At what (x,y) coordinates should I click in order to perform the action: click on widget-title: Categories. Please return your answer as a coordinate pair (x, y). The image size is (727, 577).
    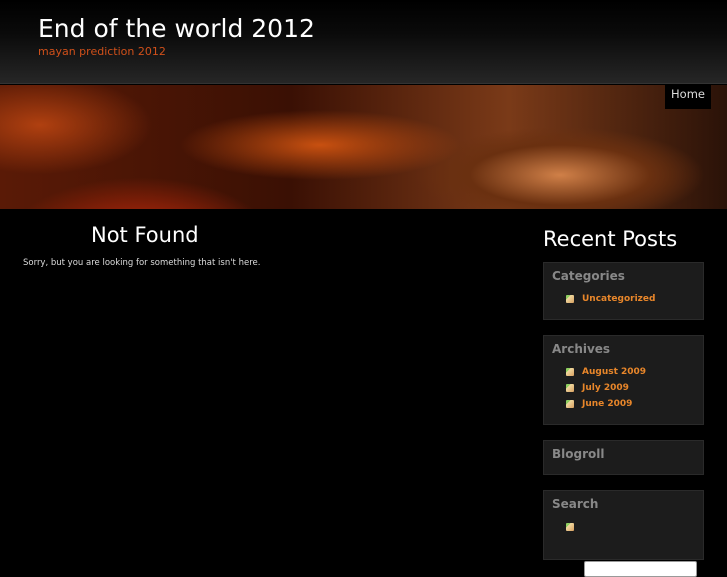
    Looking at the image, I should click on (588, 276).